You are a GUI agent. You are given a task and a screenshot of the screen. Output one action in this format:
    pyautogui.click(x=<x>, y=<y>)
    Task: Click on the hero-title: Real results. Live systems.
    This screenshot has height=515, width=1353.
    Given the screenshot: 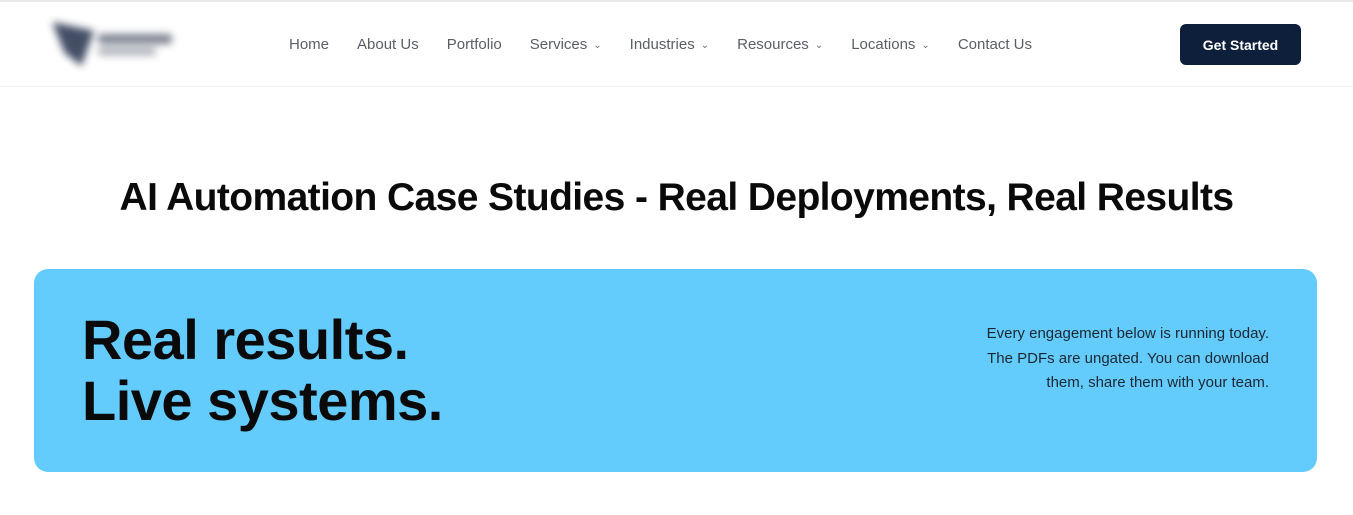 What is the action you would take?
    pyautogui.click(x=262, y=370)
    